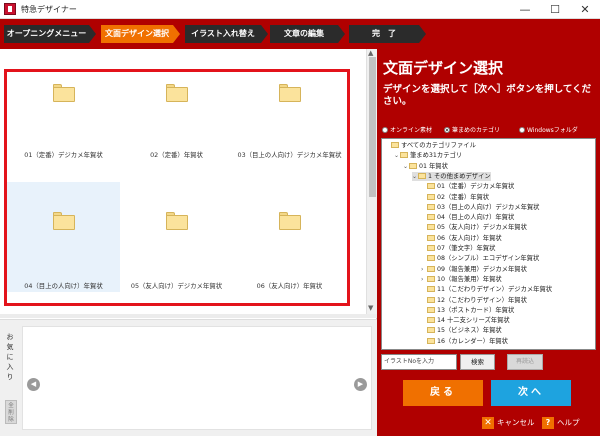 This screenshot has width=600, height=436. I want to click on tree-item: すべてのカテゴリファイル, so click(430, 145).